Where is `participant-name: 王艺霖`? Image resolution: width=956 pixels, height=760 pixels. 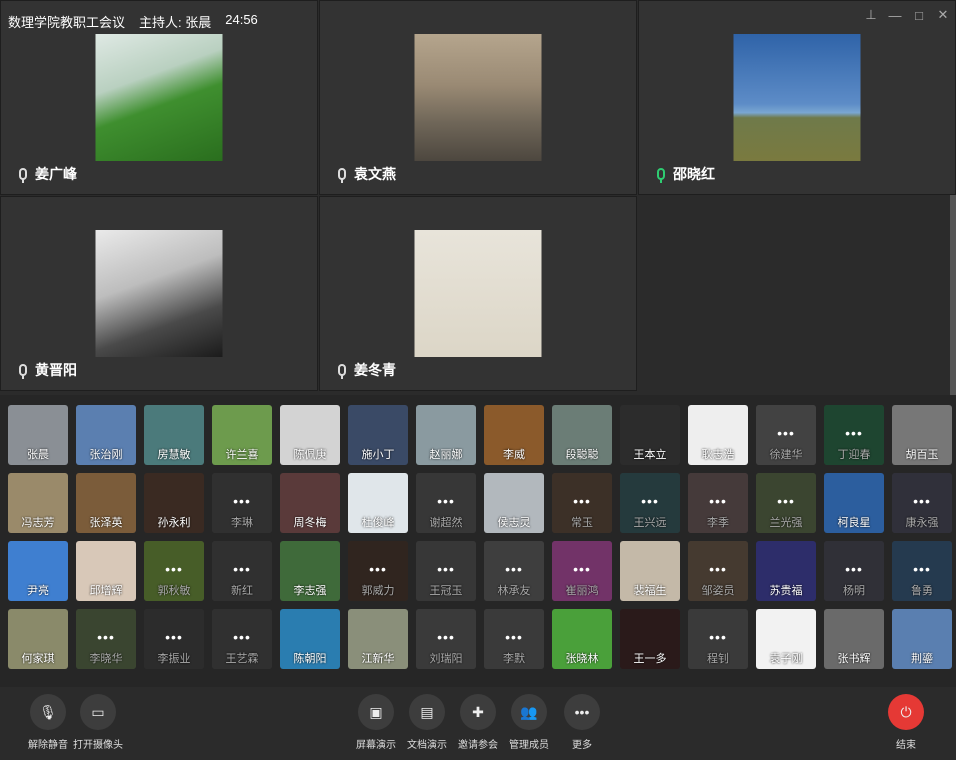
participant-name: 王艺霖 is located at coordinates (242, 659).